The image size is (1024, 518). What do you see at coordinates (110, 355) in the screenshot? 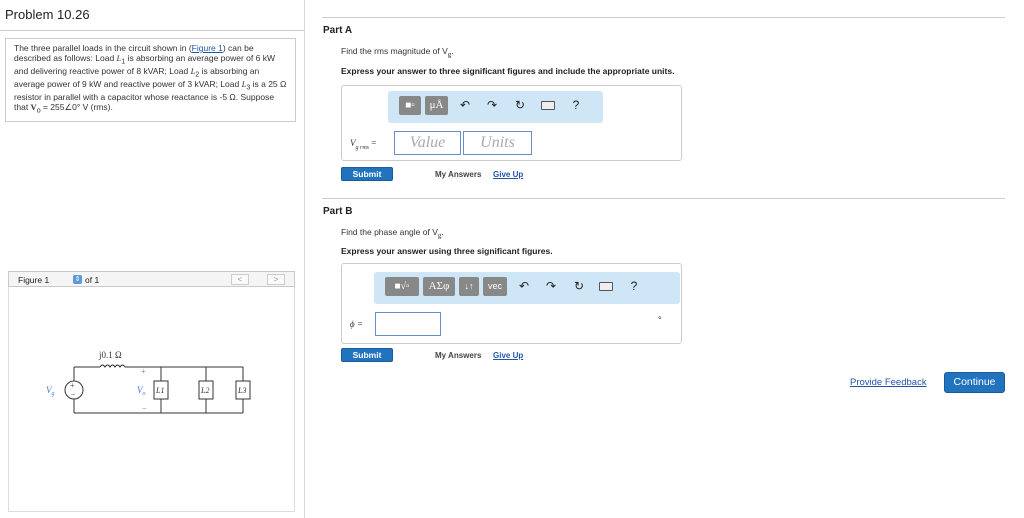
I see `impedance-label: j0.1 Ω` at bounding box center [110, 355].